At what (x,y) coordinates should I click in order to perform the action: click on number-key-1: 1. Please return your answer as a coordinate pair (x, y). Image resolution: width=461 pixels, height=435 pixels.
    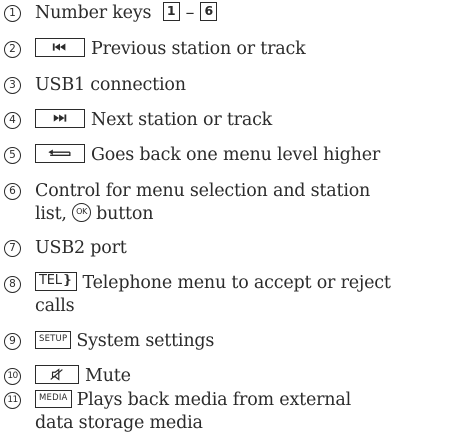
    Looking at the image, I should click on (171, 11).